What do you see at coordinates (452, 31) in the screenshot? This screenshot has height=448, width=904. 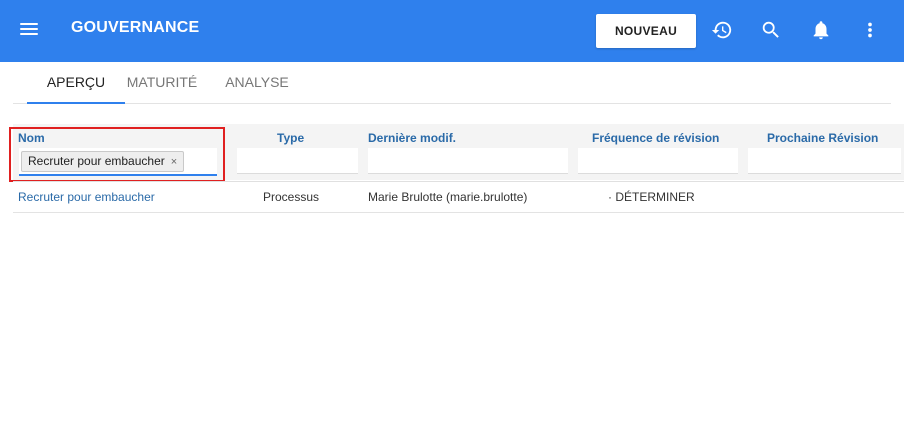 I see `app-bar: GOUVERNANCE NOUVEAU` at bounding box center [452, 31].